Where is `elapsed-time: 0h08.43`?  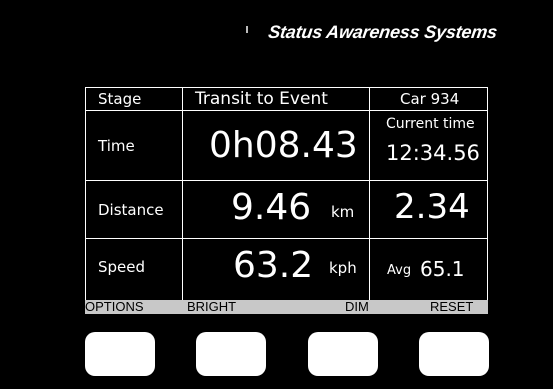 elapsed-time: 0h08.43 is located at coordinates (283, 145).